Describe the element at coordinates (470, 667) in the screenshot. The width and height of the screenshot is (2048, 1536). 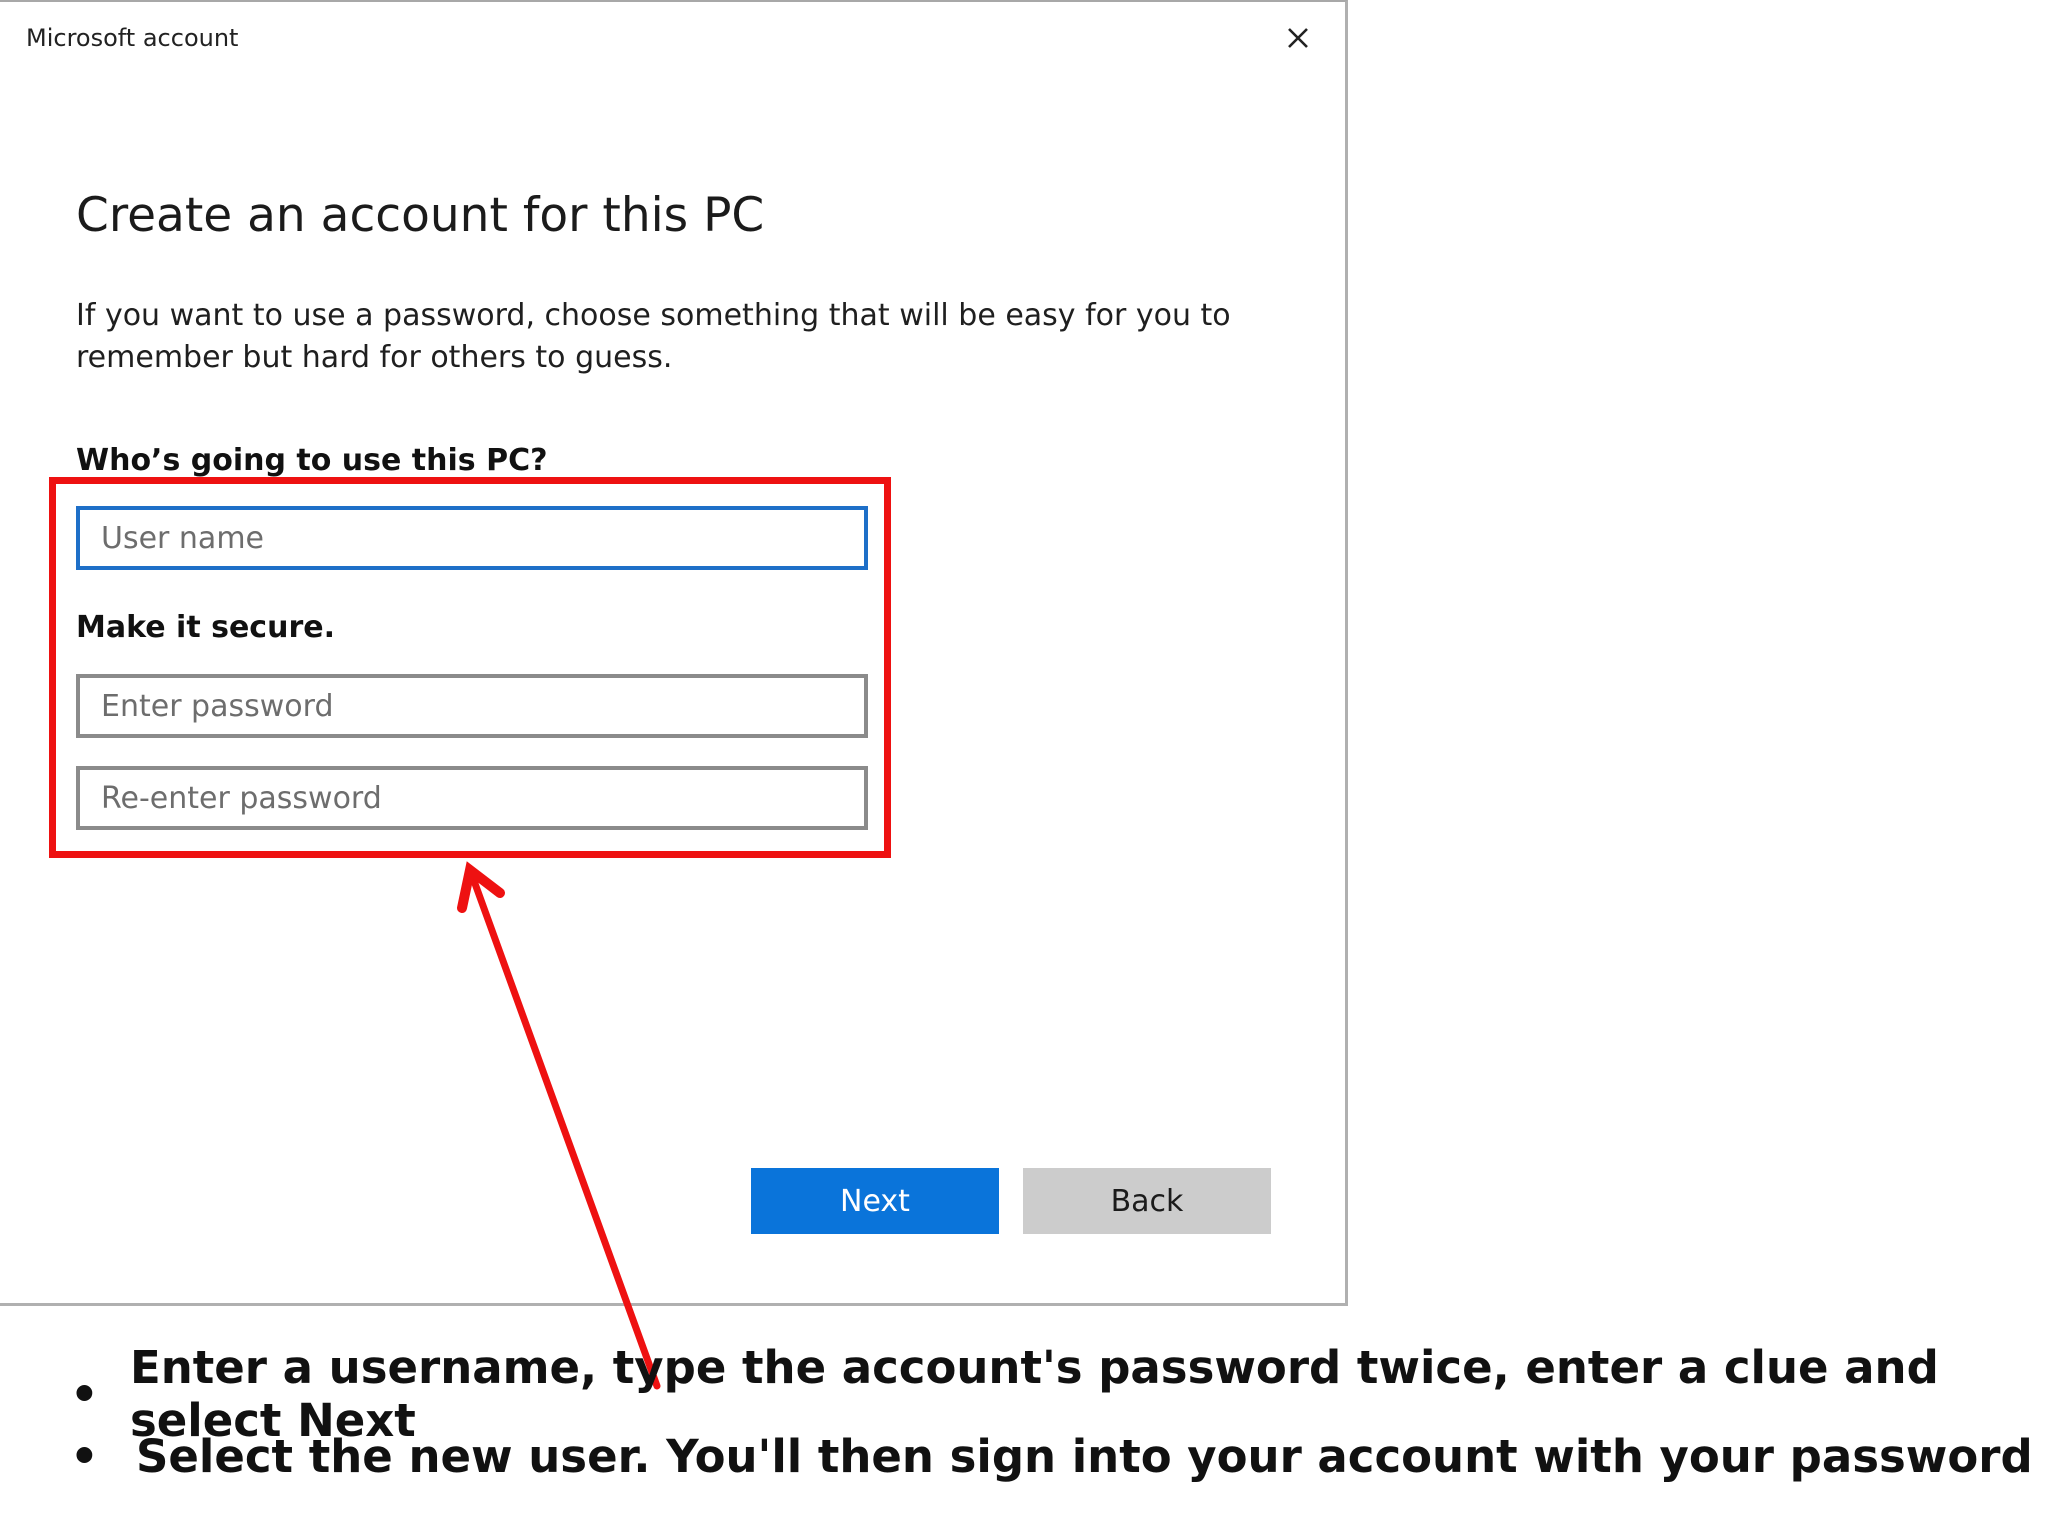
I see `highlight-box` at that location.